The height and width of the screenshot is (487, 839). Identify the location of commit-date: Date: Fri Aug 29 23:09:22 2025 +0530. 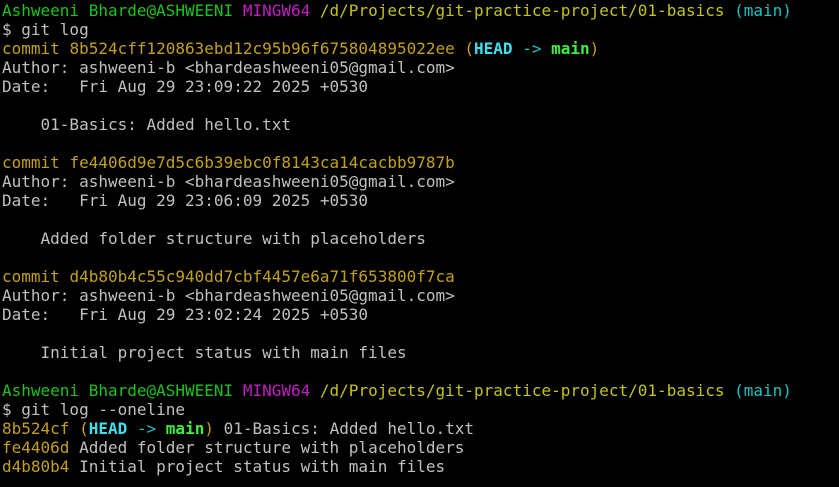
(185, 86).